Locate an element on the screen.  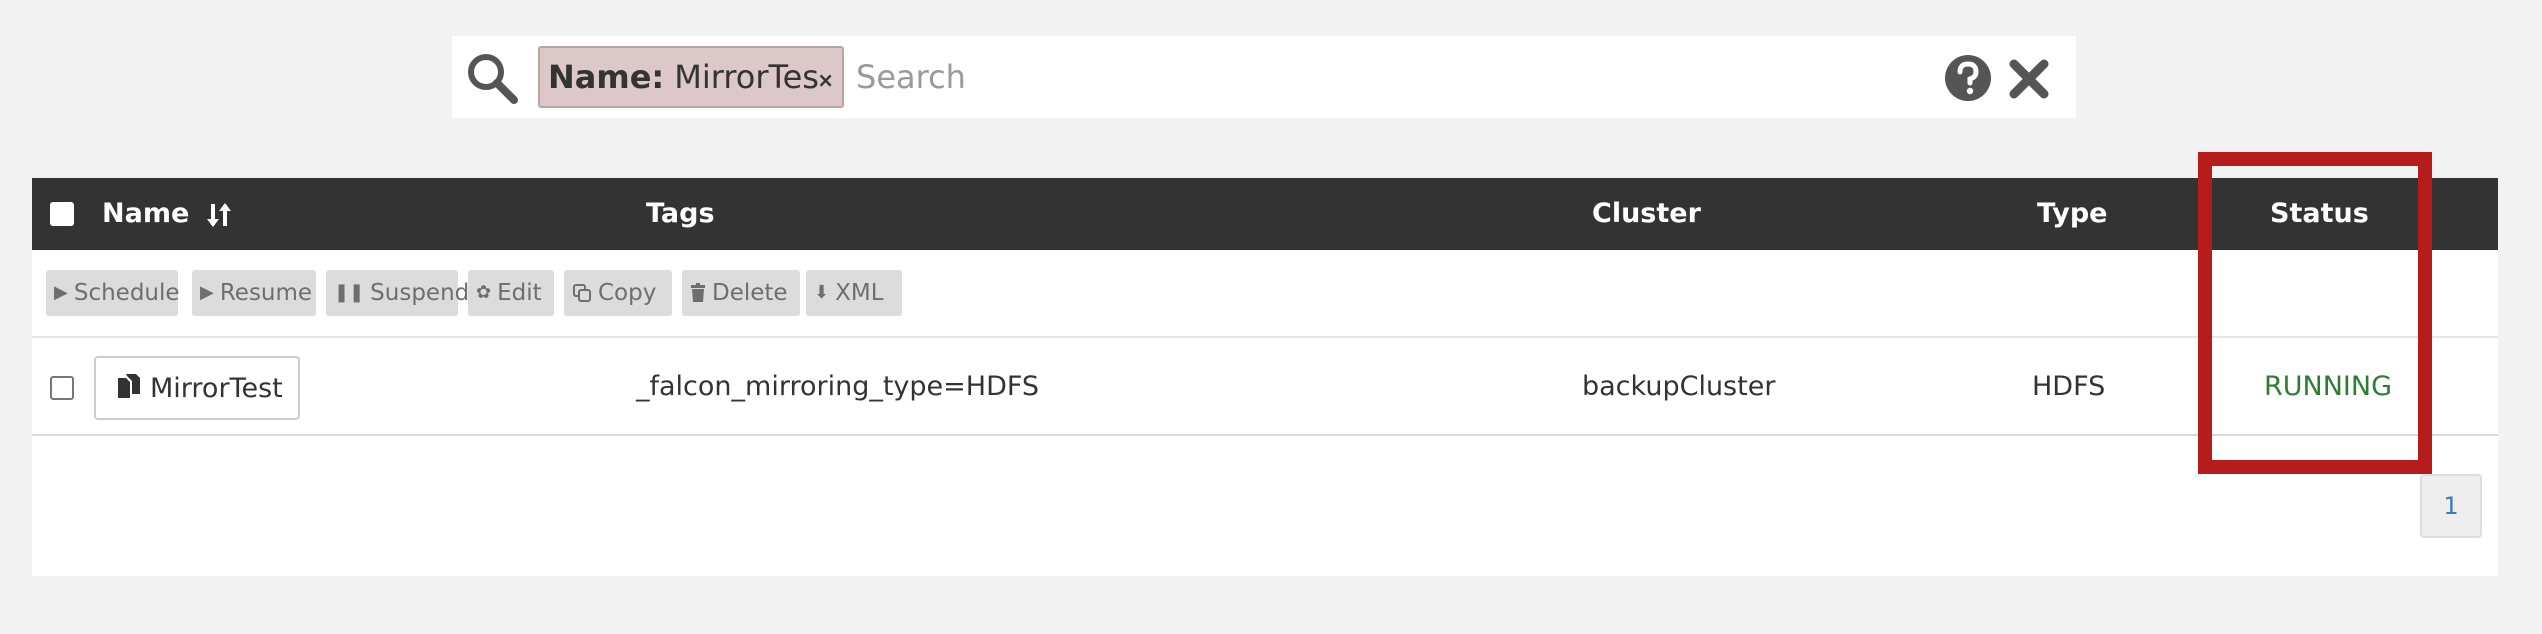
column-header-name-label: Name is located at coordinates (146, 213).